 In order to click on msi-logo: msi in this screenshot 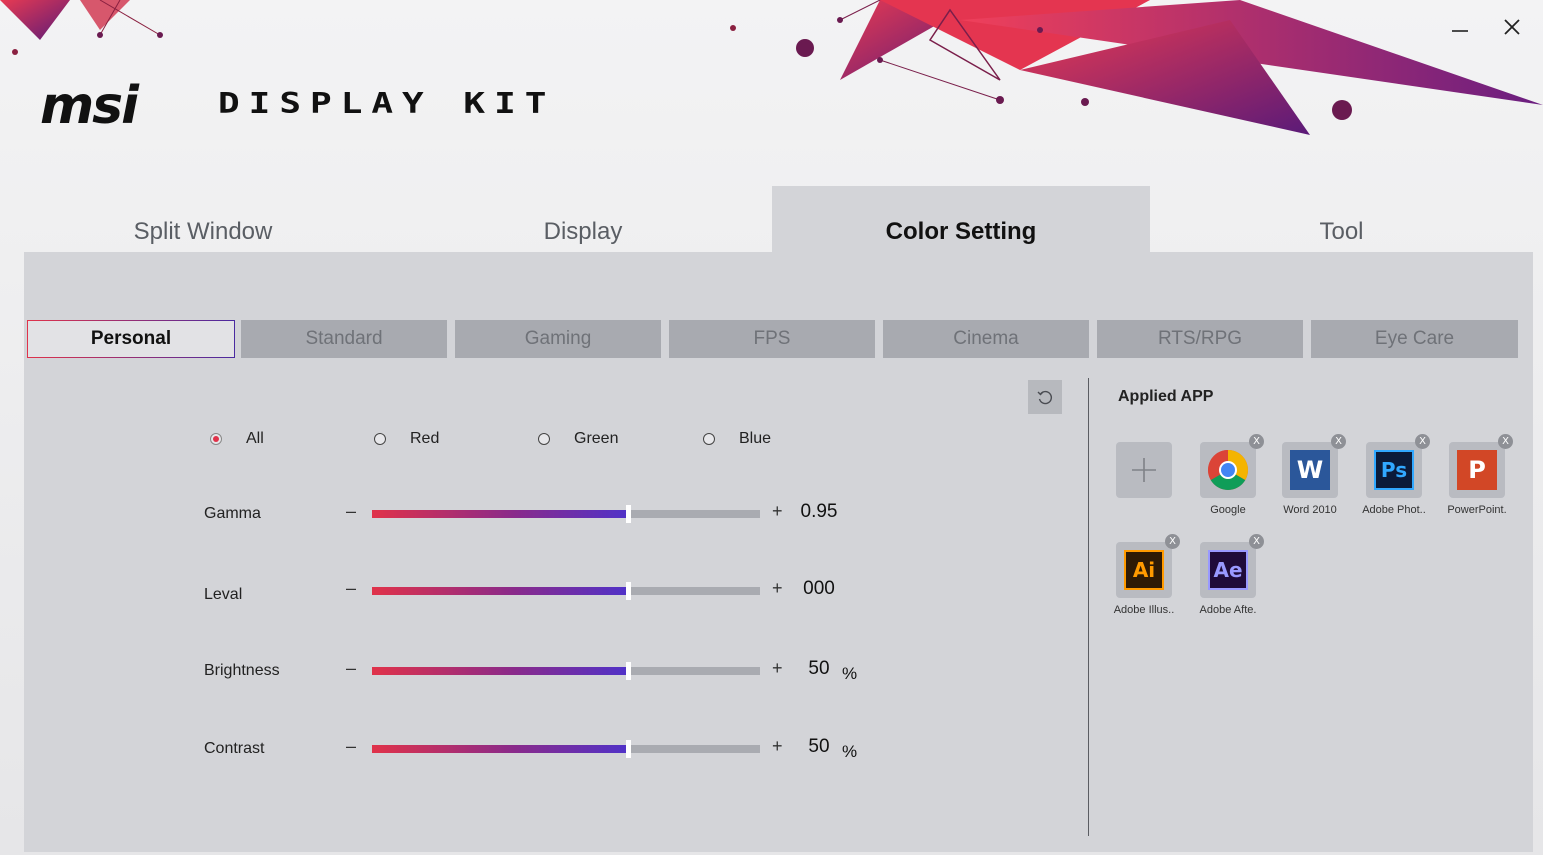, I will do `click(89, 106)`.